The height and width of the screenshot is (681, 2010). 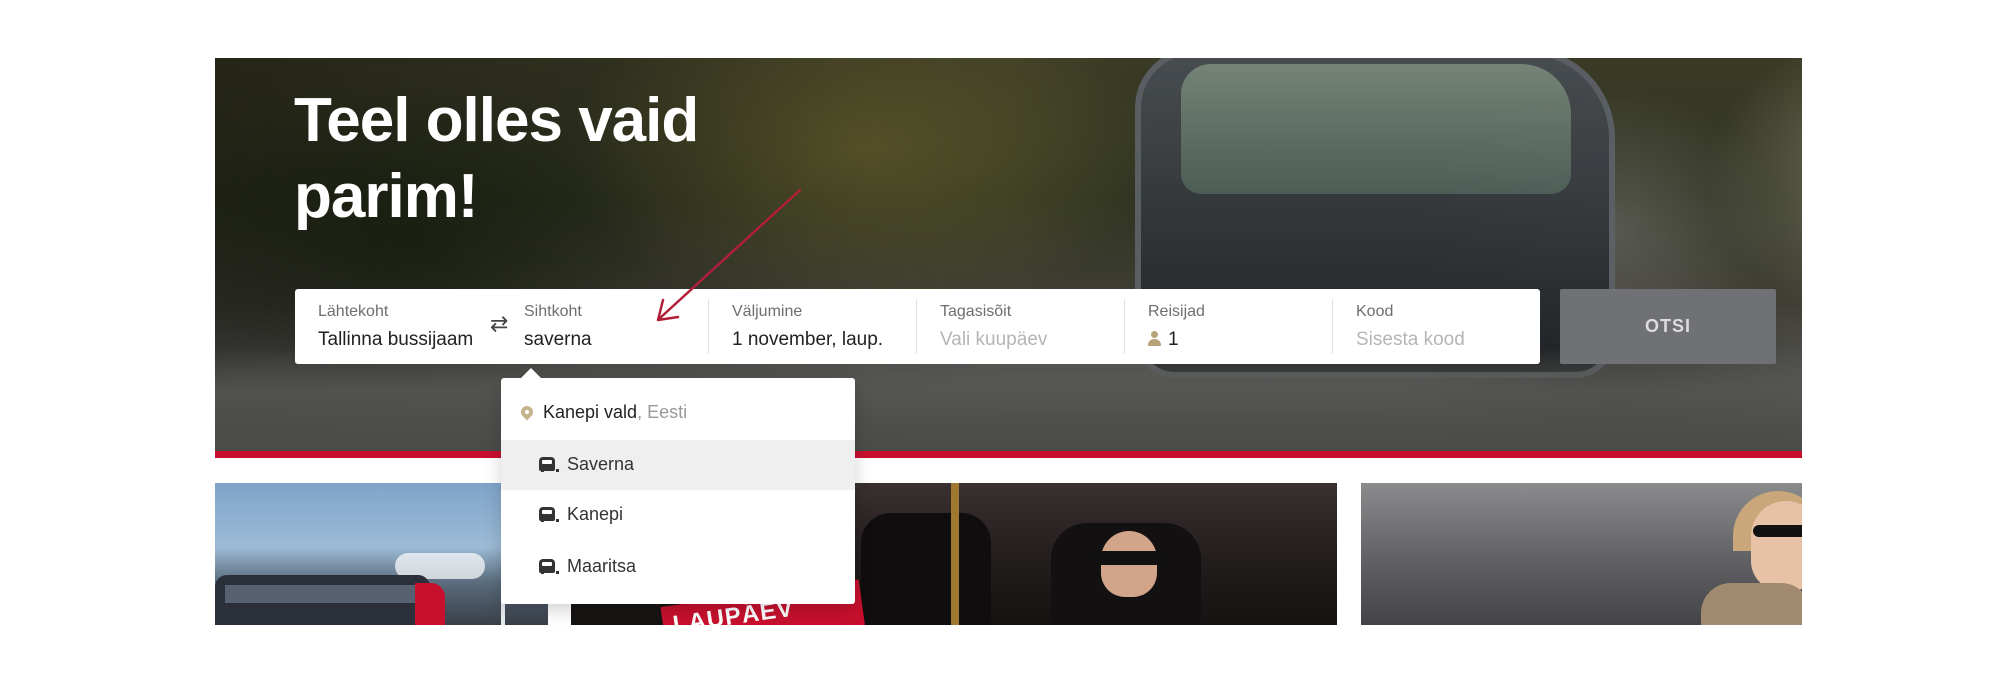 I want to click on coat, so click(x=1751, y=604).